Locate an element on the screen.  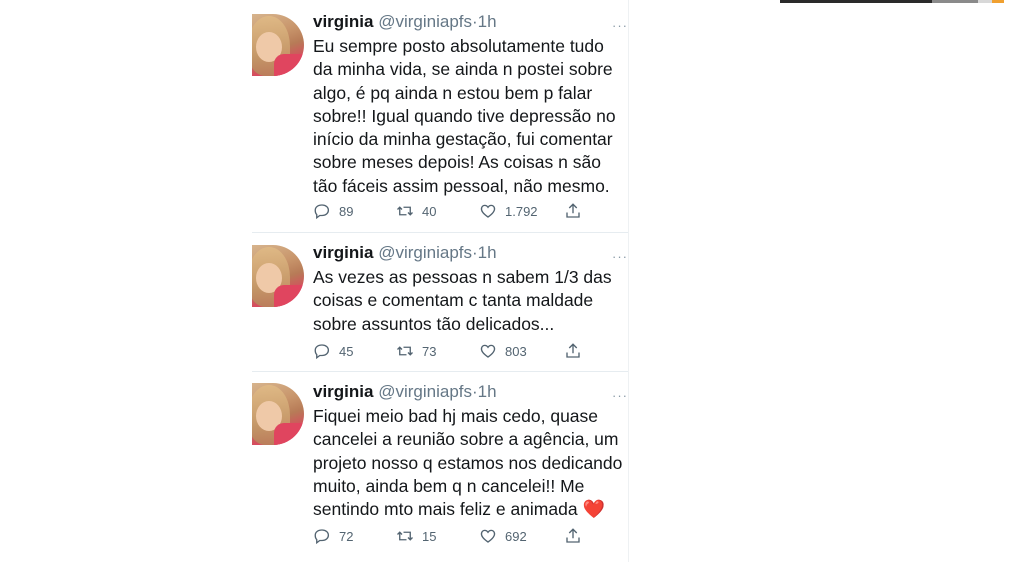
tweet-actions: 89 40 1.792 is located at coordinates (463, 213).